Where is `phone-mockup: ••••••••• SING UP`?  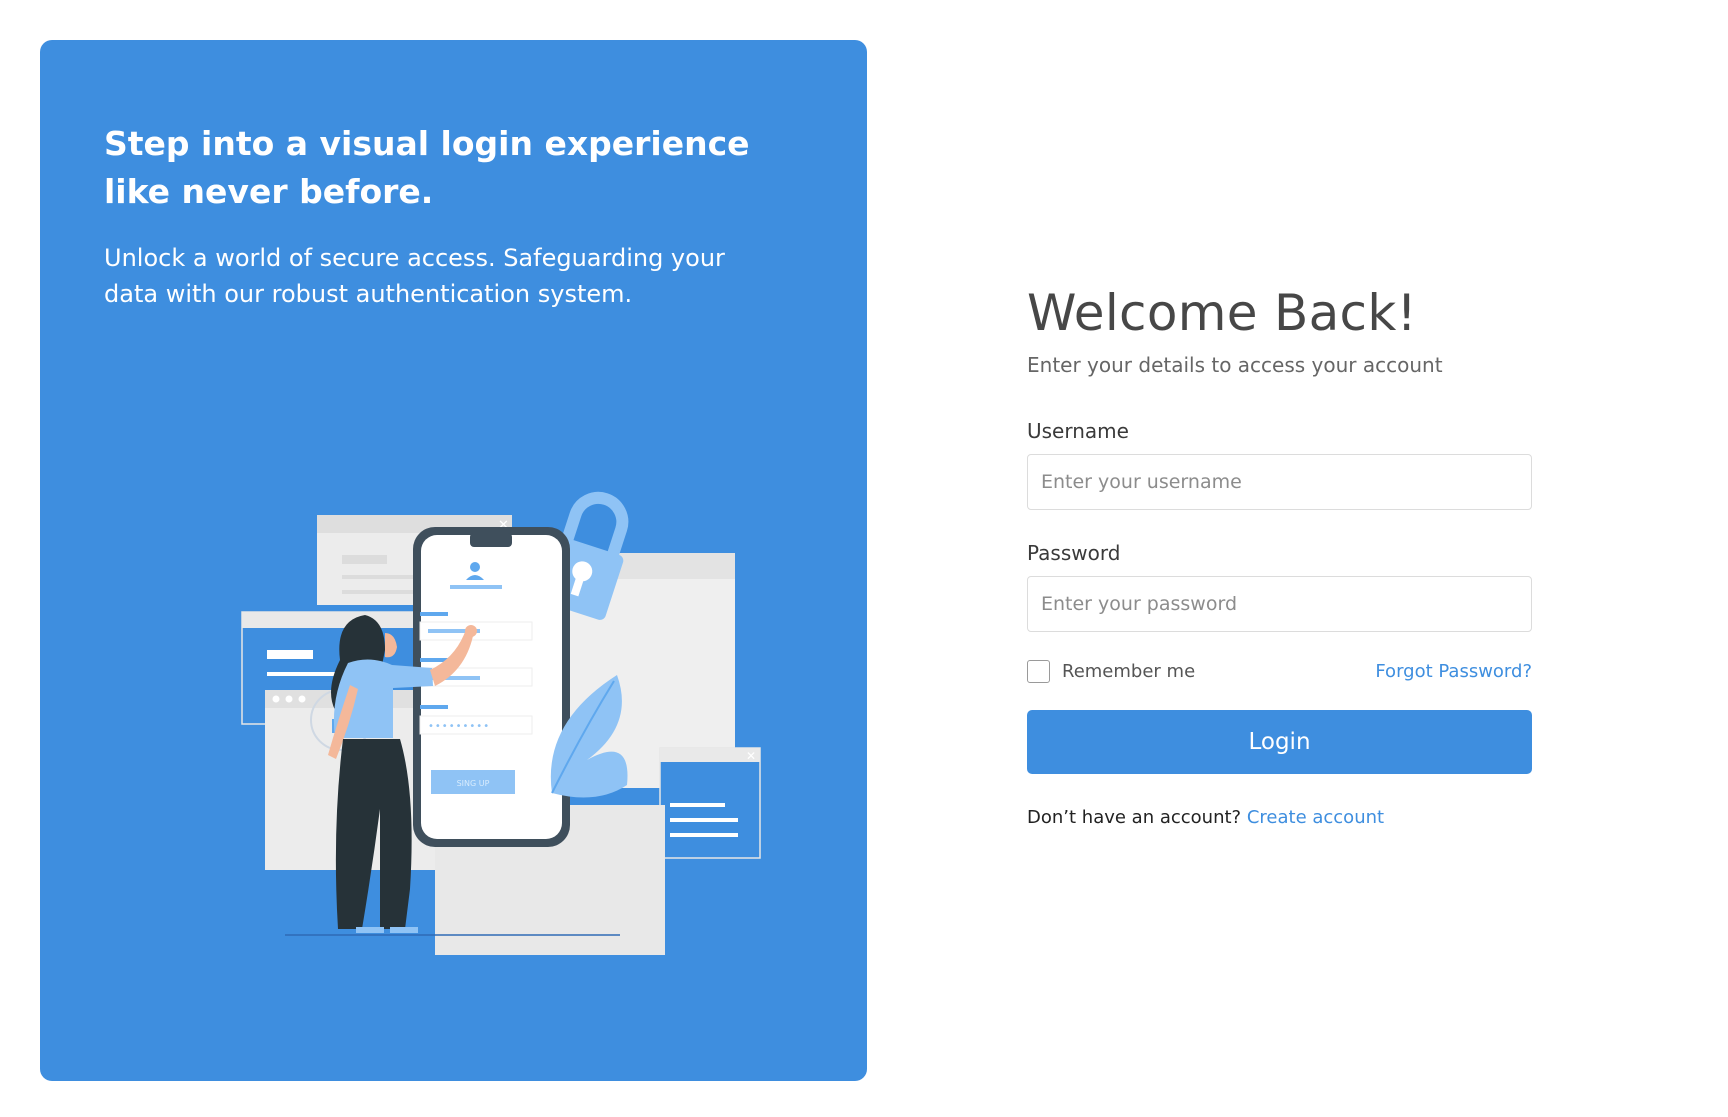
phone-mockup: ••••••••• SING UP is located at coordinates (491, 687).